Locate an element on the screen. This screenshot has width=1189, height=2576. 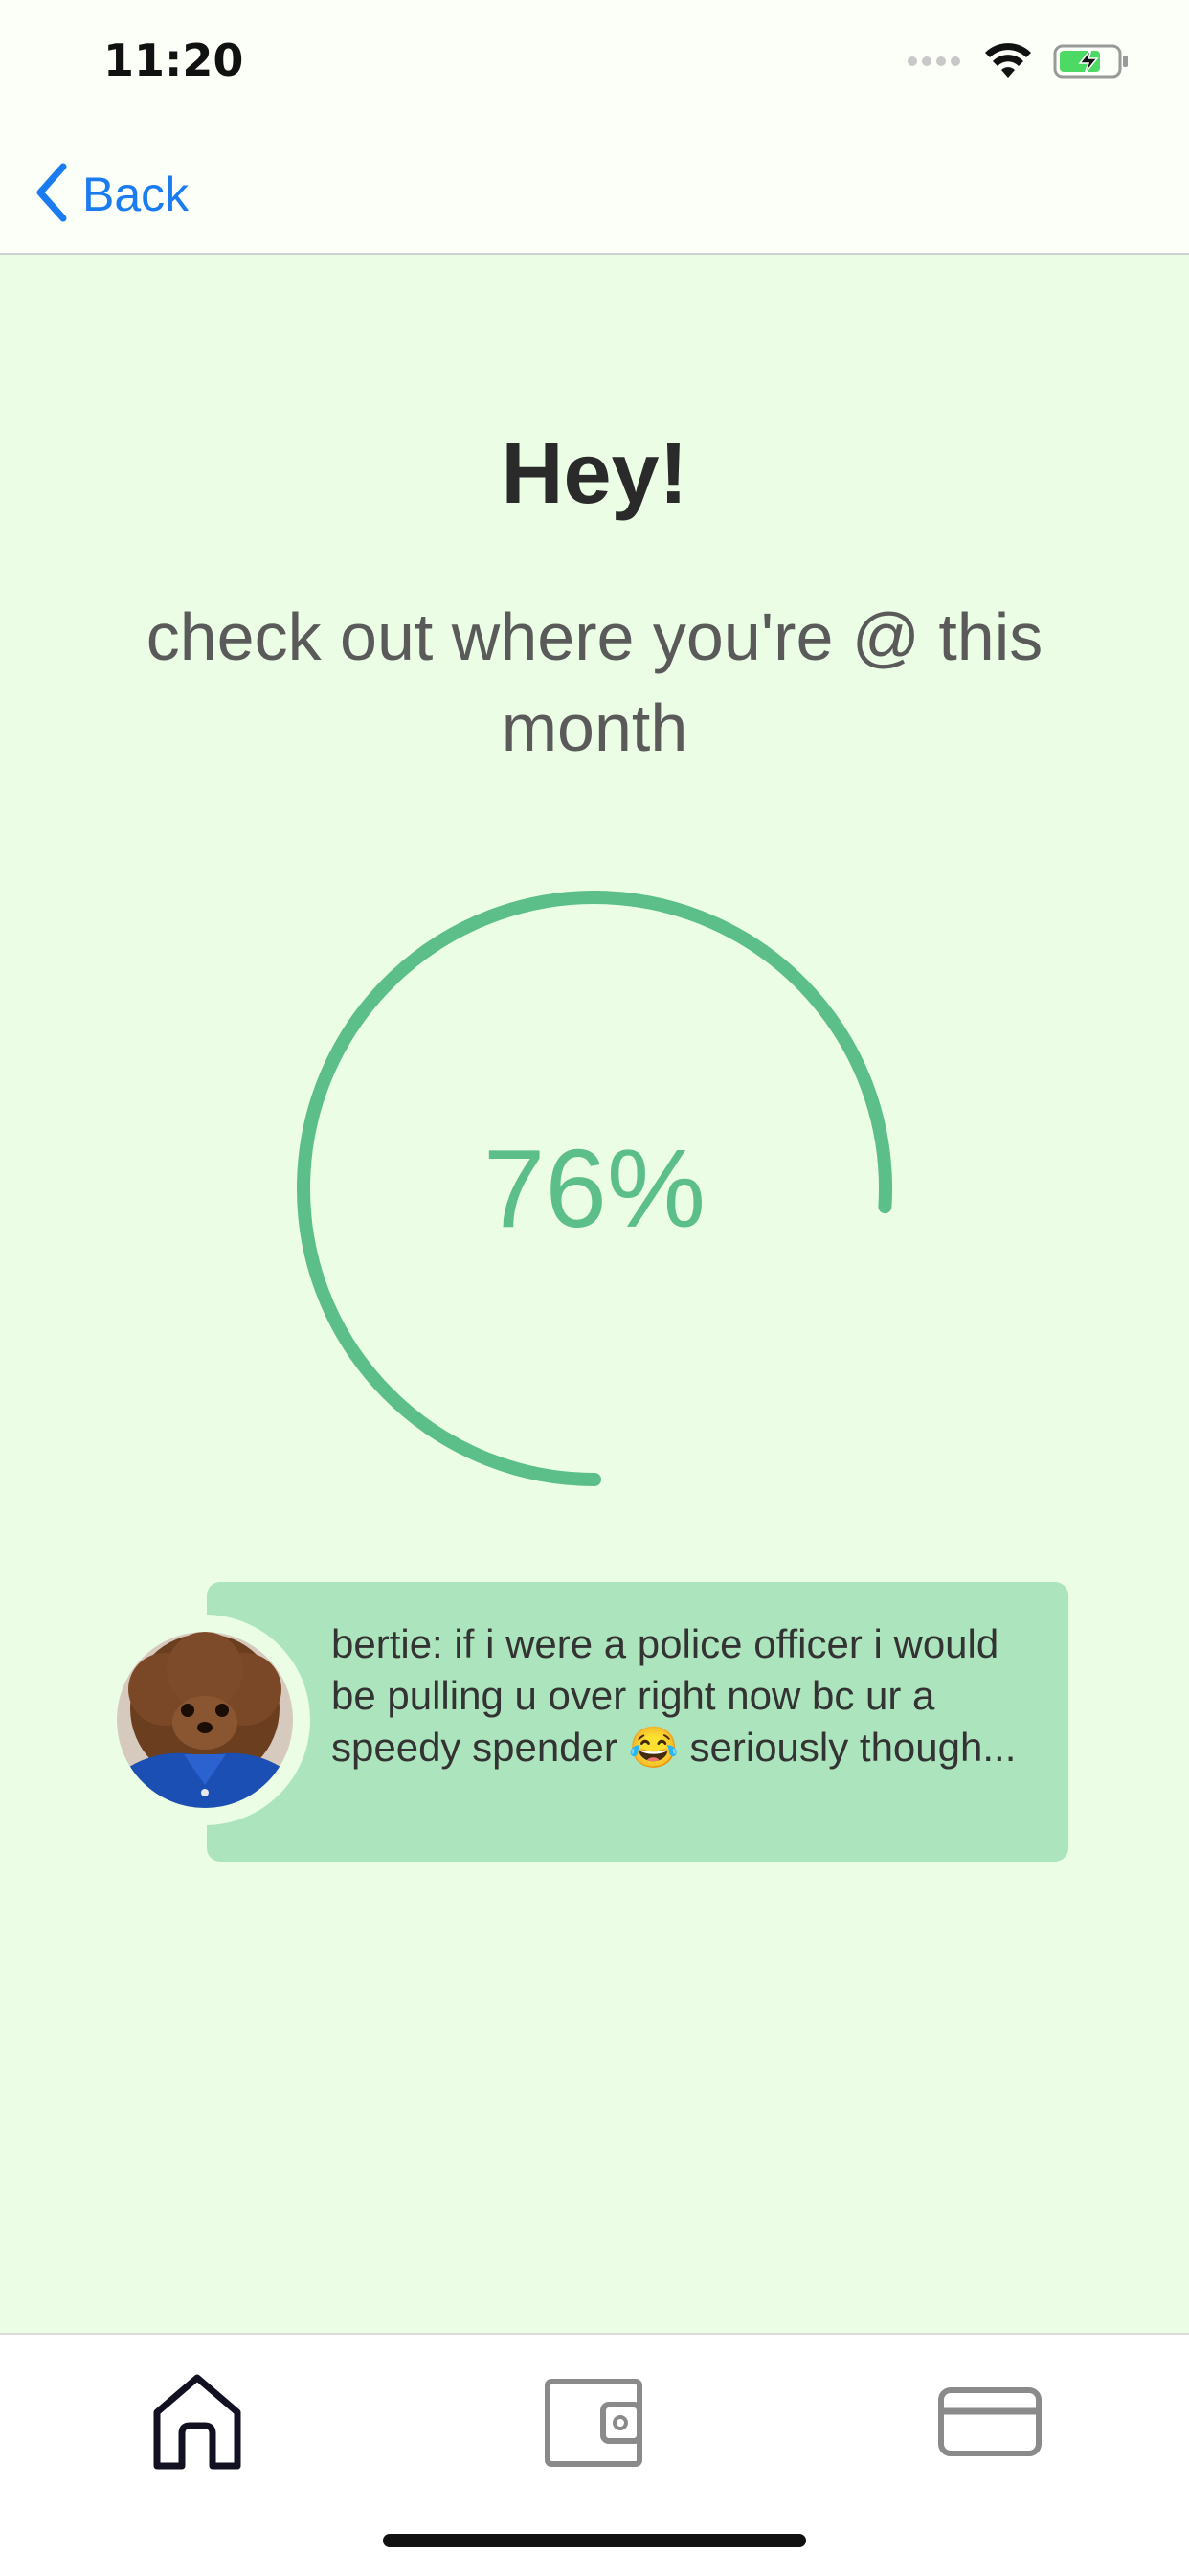
dog-avatar-icon is located at coordinates (205, 1720).